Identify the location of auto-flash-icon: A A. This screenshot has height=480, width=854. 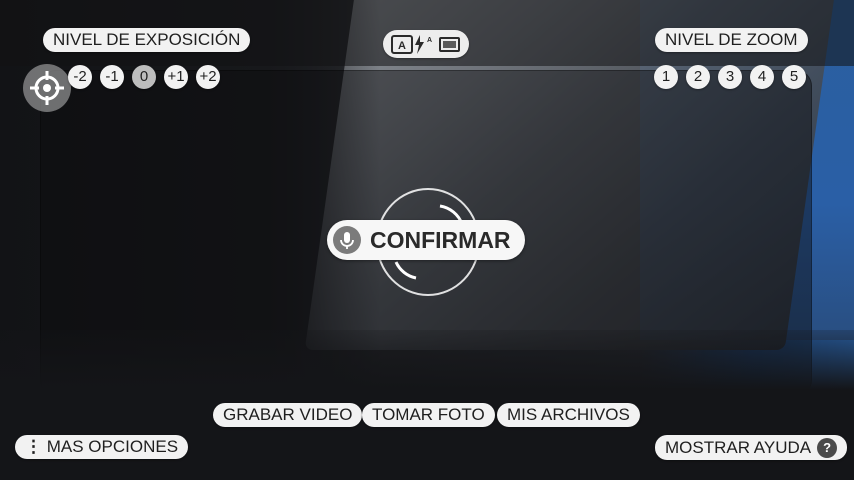
(425, 44).